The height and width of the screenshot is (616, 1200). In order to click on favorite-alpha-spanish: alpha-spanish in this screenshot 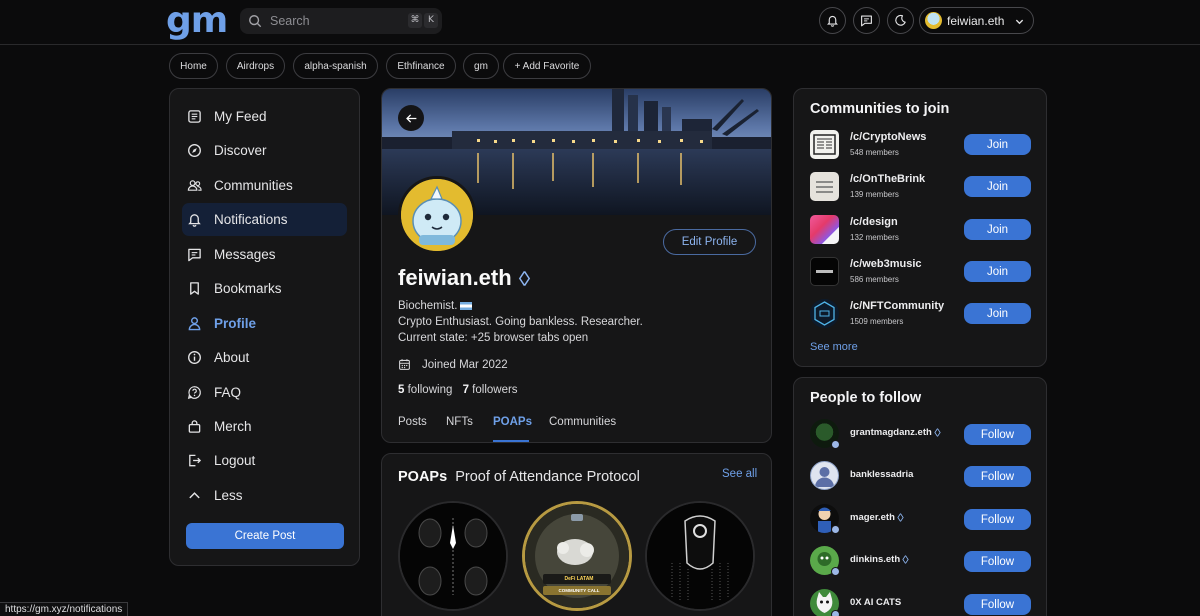, I will do `click(335, 66)`.